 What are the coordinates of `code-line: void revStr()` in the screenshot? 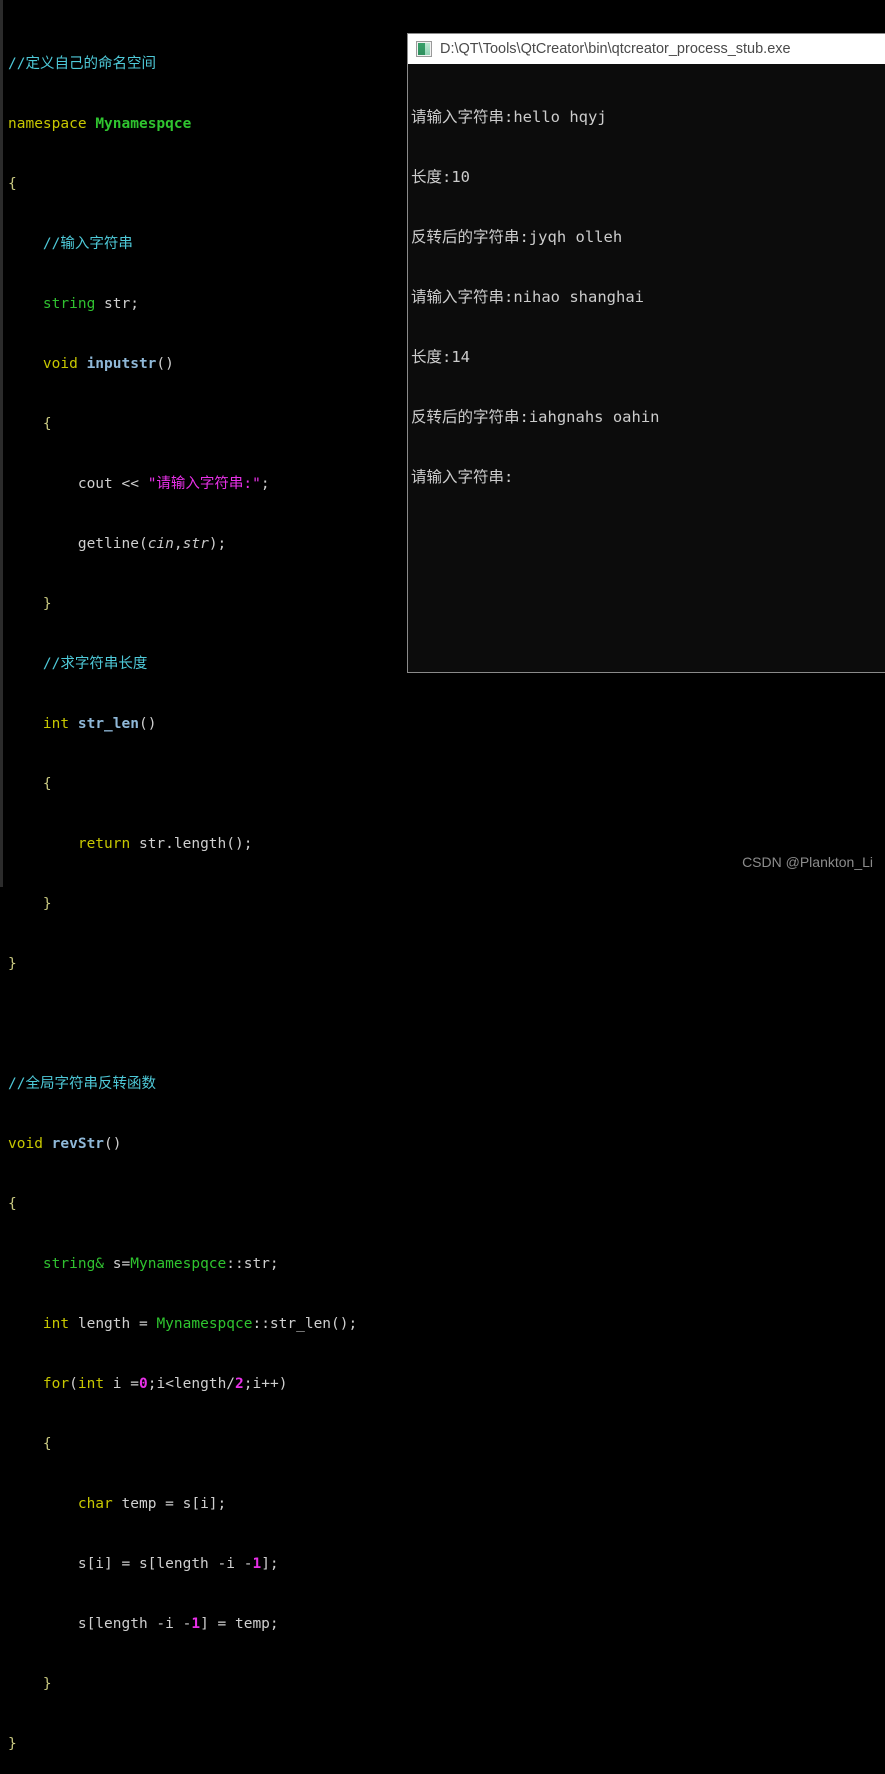 It's located at (65, 1144).